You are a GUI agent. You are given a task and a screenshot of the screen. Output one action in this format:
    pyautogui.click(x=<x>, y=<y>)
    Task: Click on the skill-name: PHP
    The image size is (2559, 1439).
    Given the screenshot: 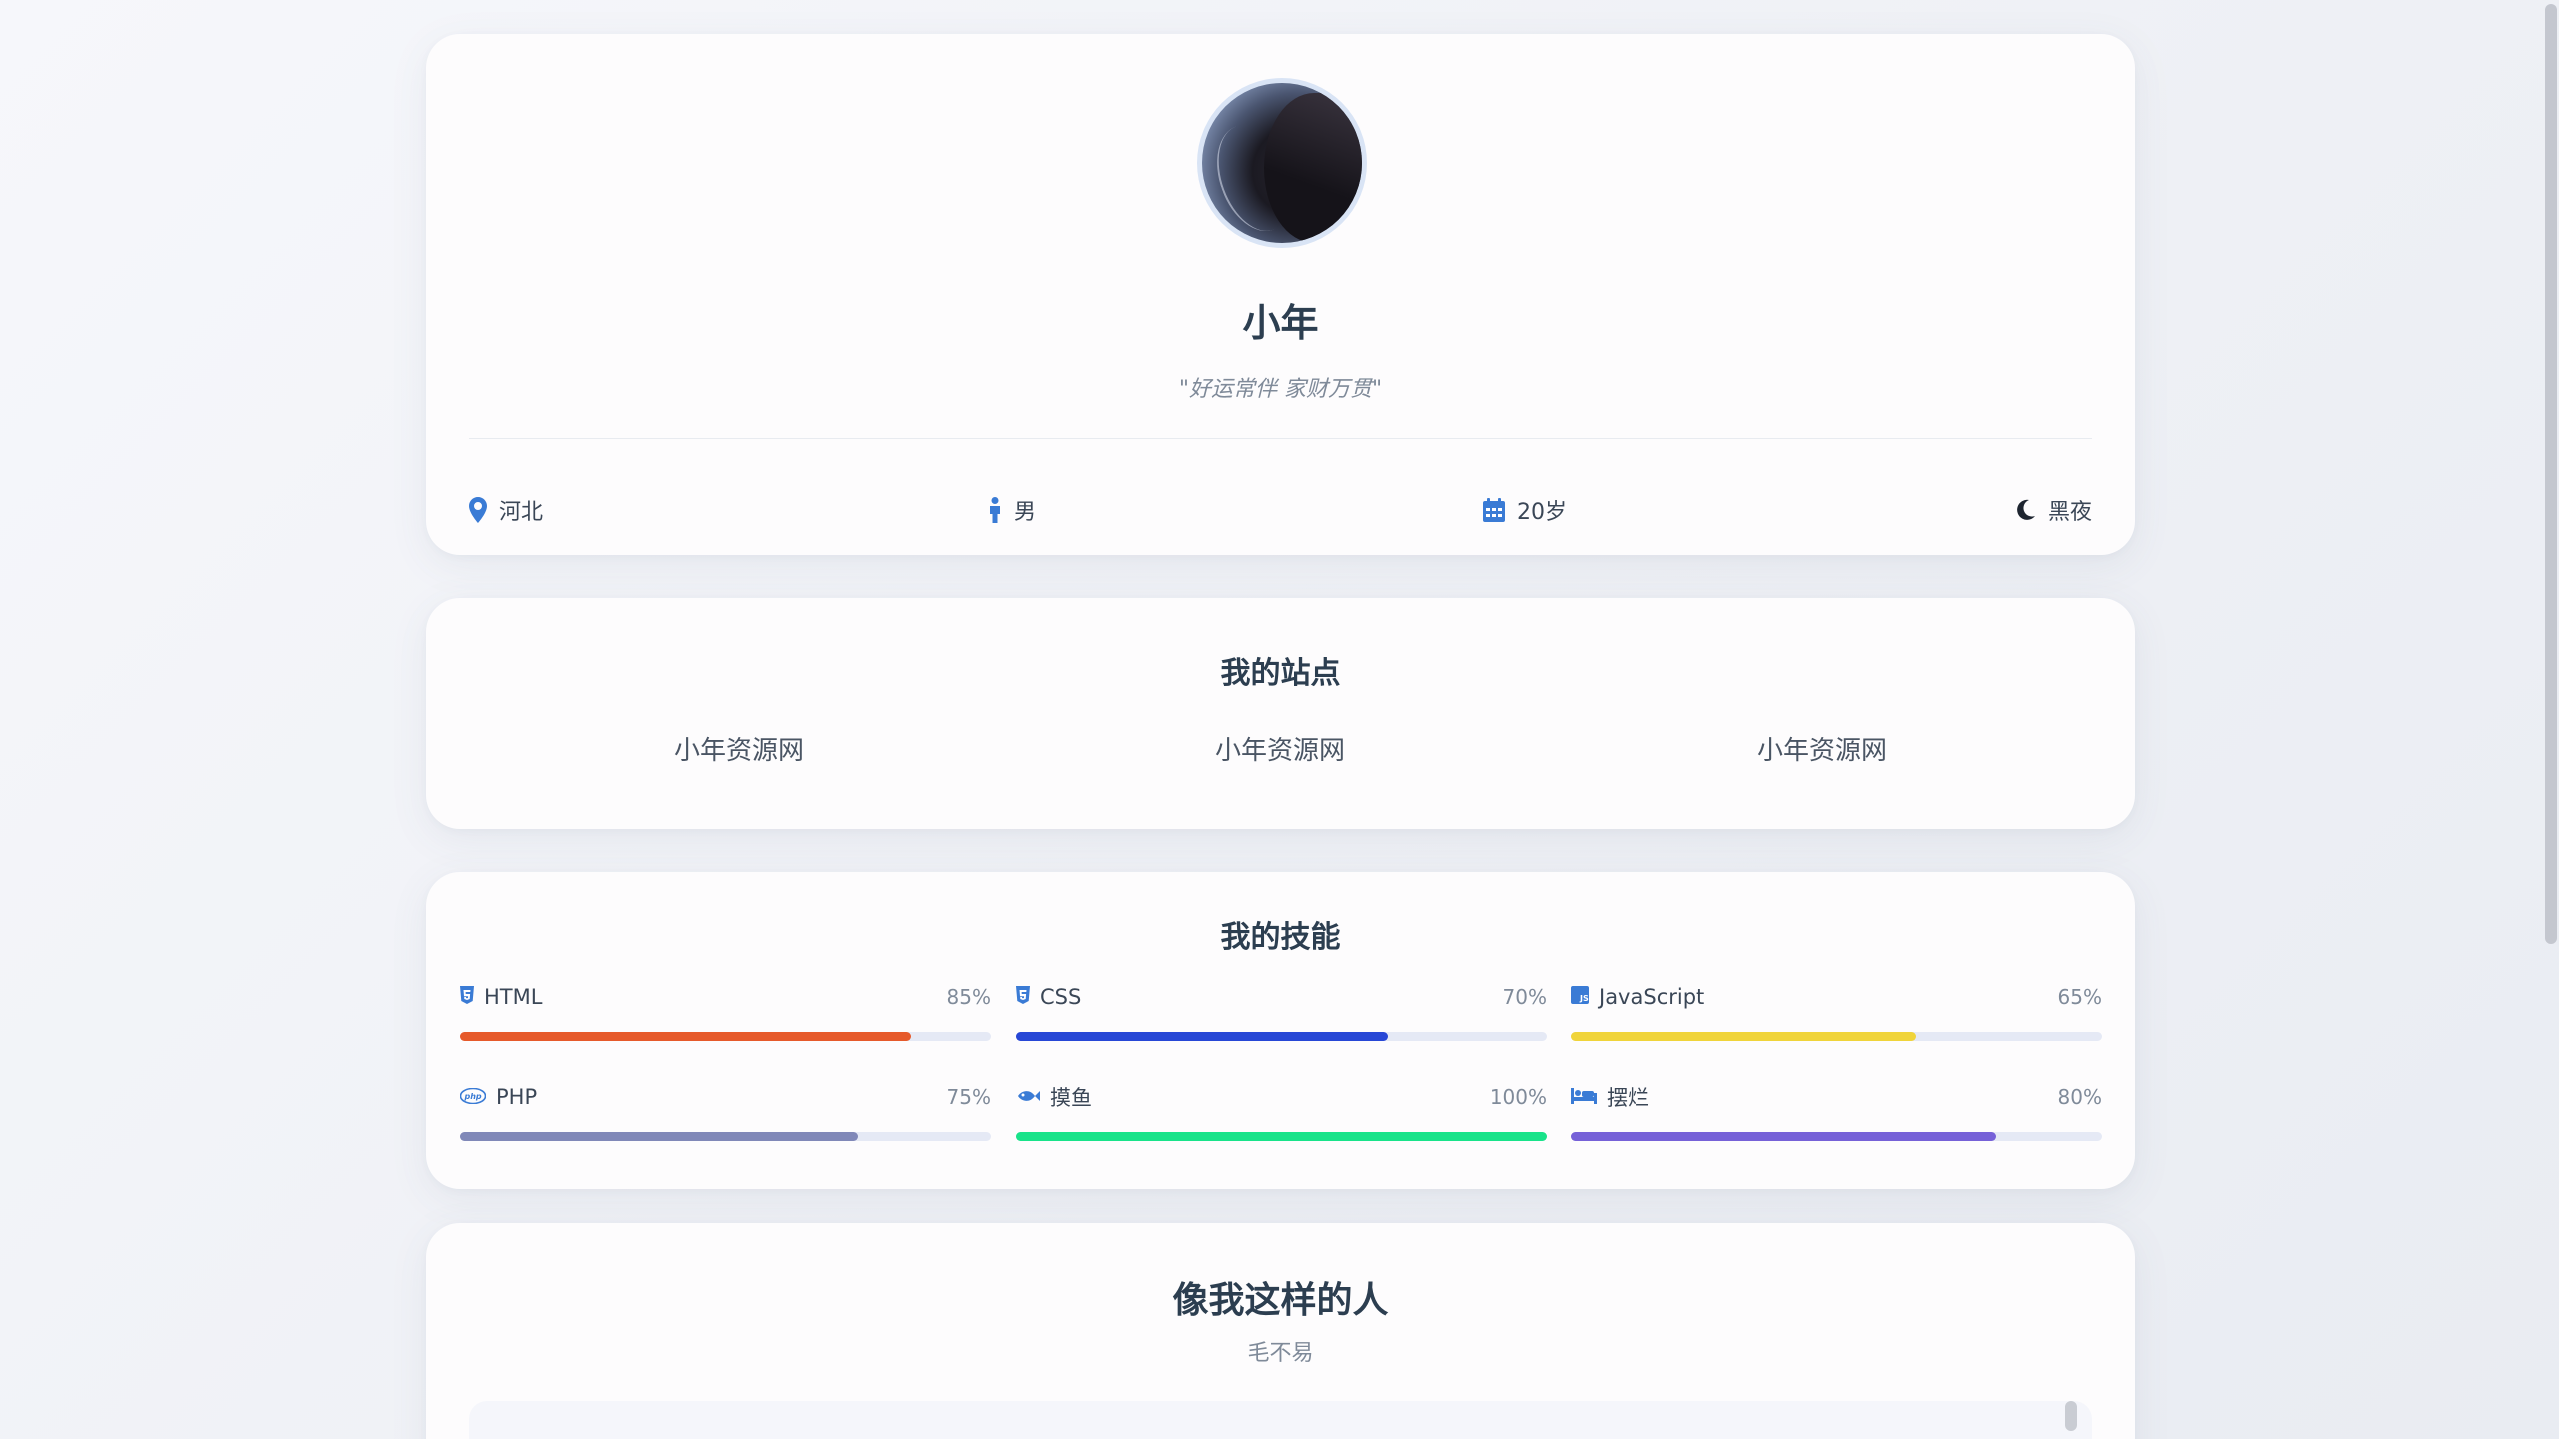 What is the action you would take?
    pyautogui.click(x=517, y=1097)
    